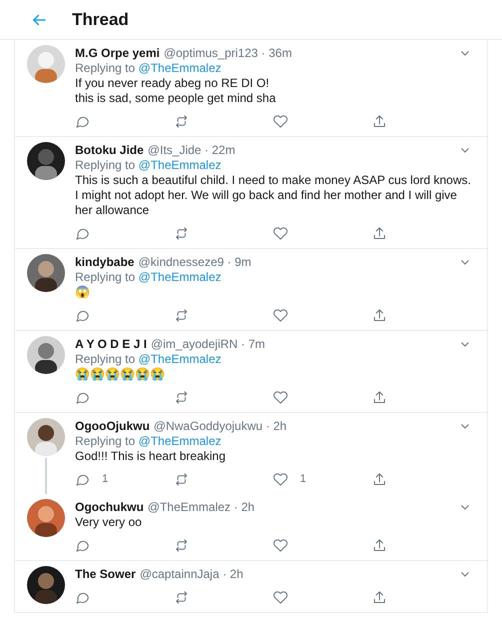  What do you see at coordinates (208, 344) in the screenshot?
I see `user-handle: @im_ayodejiRN · 7m` at bounding box center [208, 344].